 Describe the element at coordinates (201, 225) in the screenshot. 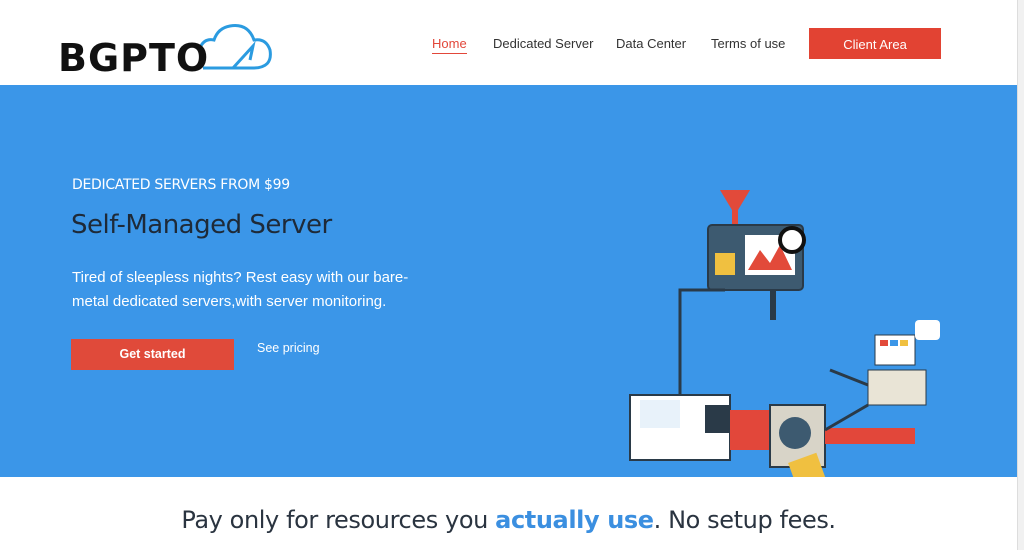

I see `hero-title: Self-Managed Server` at that location.